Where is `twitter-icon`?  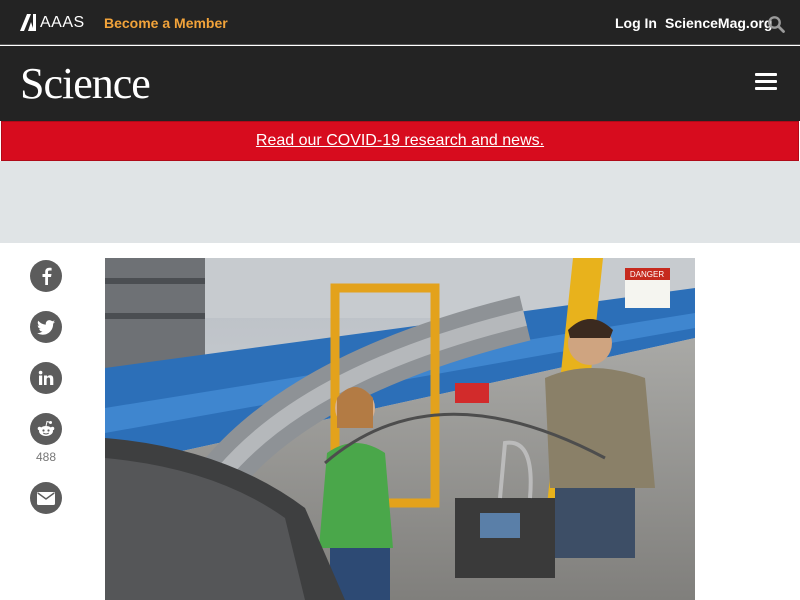
twitter-icon is located at coordinates (46, 327).